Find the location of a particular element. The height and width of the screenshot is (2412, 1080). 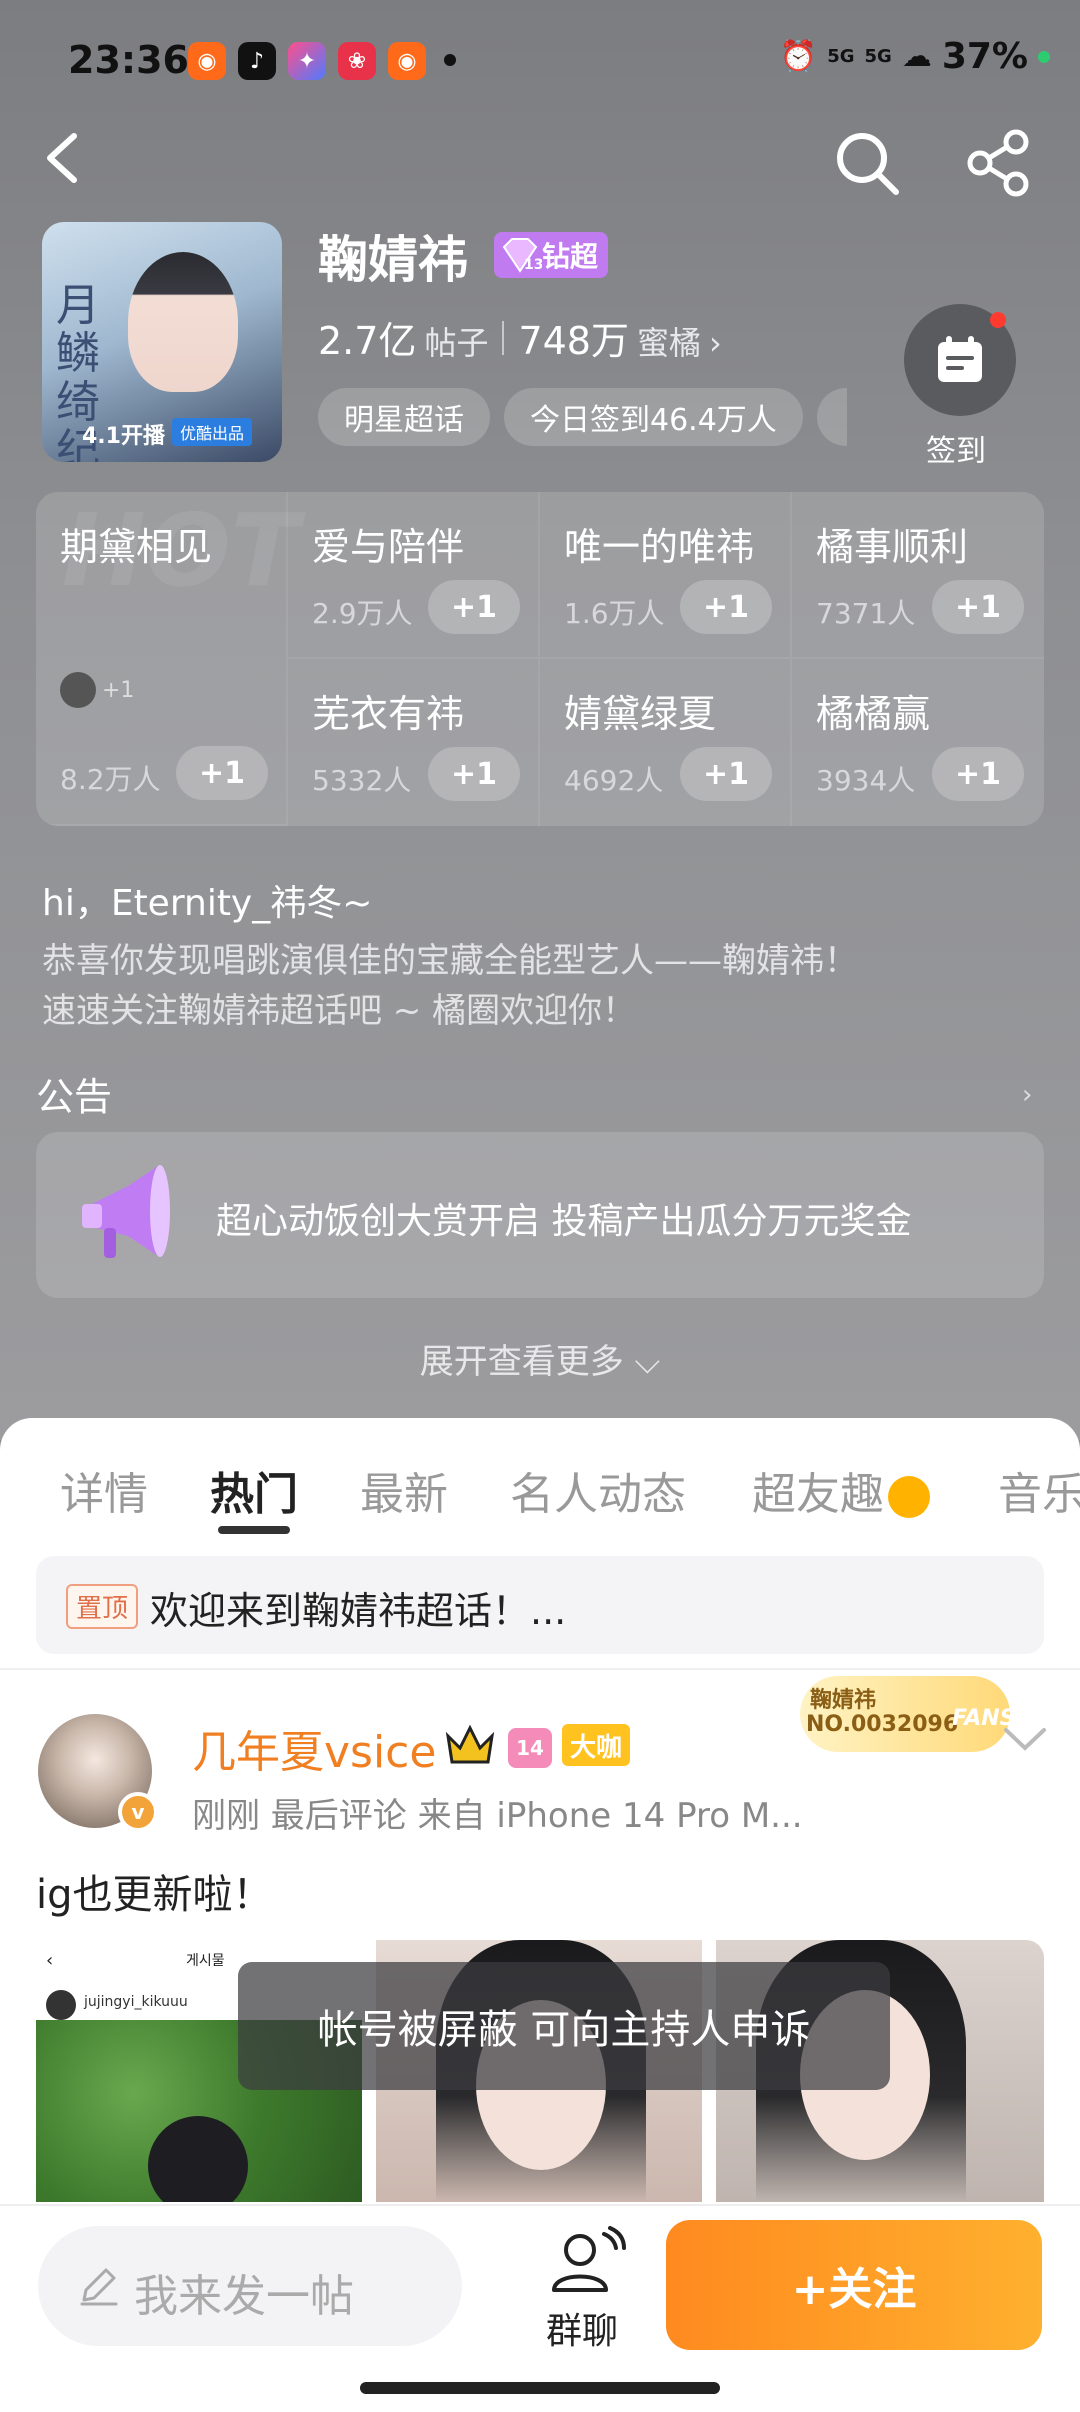

level-badge: 14 is located at coordinates (530, 1748).